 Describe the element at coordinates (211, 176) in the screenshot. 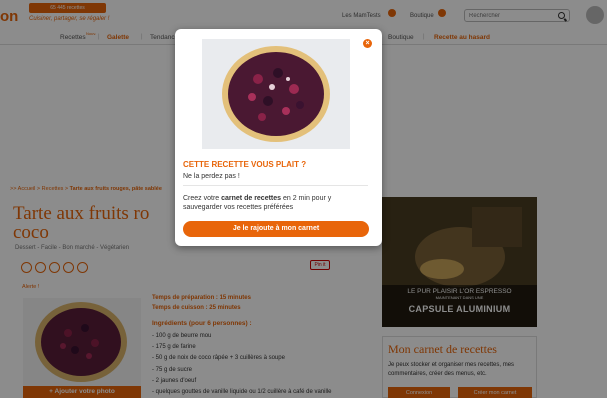

I see `modal-subheading: Ne la perdez pas !` at that location.